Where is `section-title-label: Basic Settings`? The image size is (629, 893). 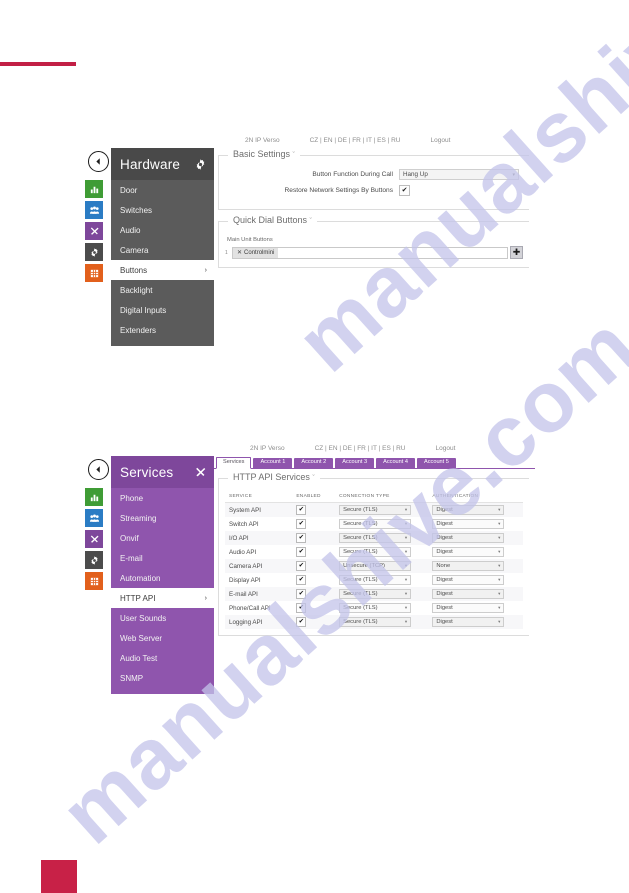 section-title-label: Basic Settings is located at coordinates (262, 154).